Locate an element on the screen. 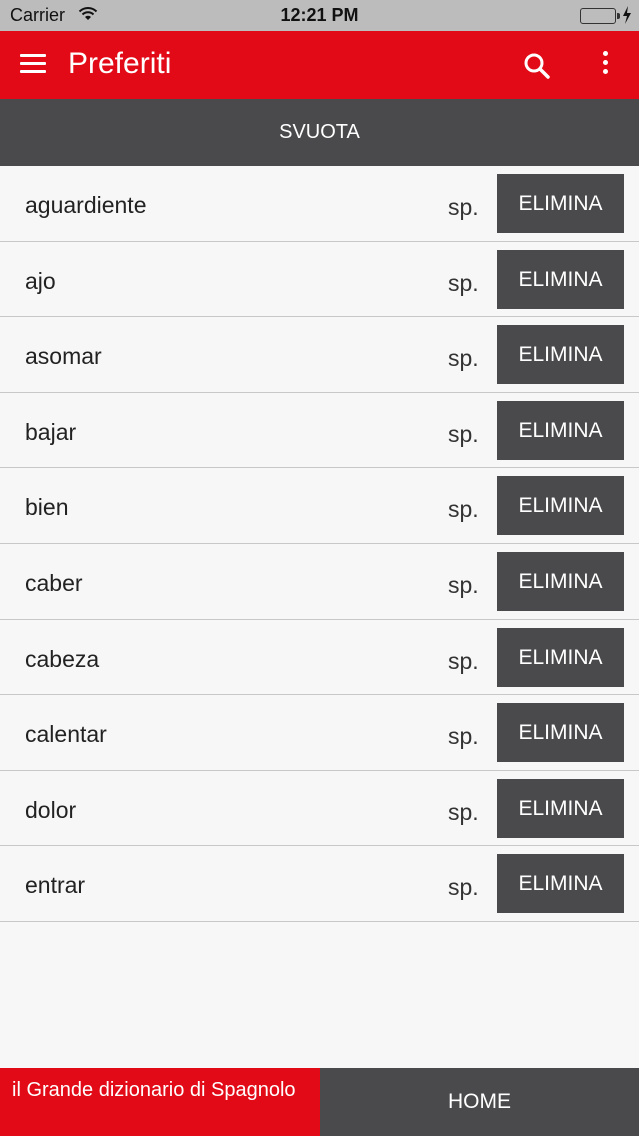  list-item: calentar sp. ELIMINA is located at coordinates (319, 733).